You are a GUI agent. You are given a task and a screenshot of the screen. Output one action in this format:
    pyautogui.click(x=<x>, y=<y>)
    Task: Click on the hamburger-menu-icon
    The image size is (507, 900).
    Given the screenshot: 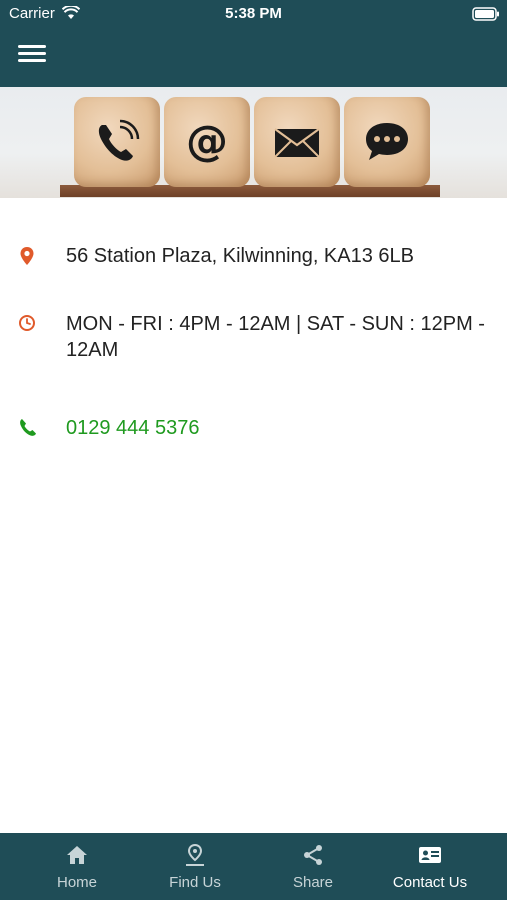 What is the action you would take?
    pyautogui.click(x=32, y=56)
    